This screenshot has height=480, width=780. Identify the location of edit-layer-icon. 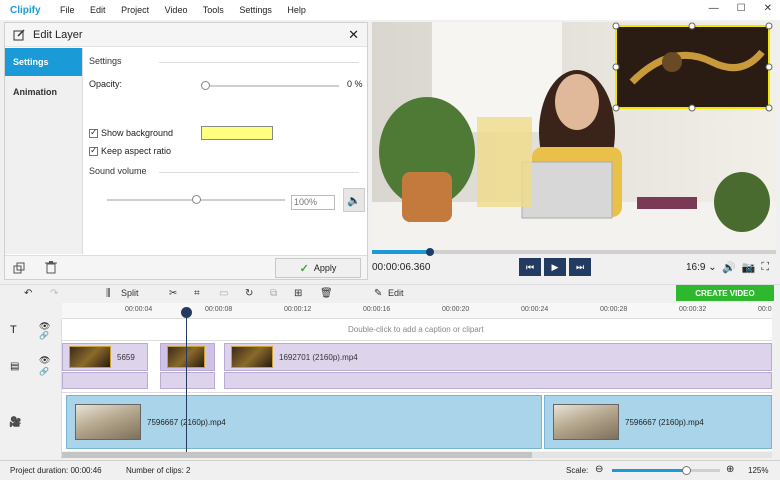
(19, 34).